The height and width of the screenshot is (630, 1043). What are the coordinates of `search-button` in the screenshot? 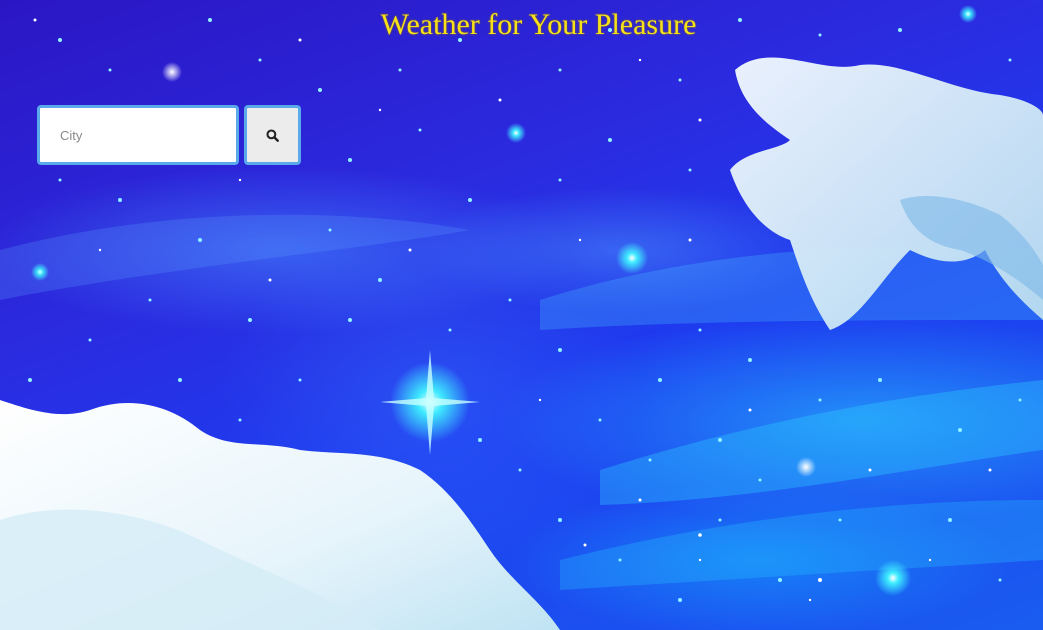 It's located at (272, 135).